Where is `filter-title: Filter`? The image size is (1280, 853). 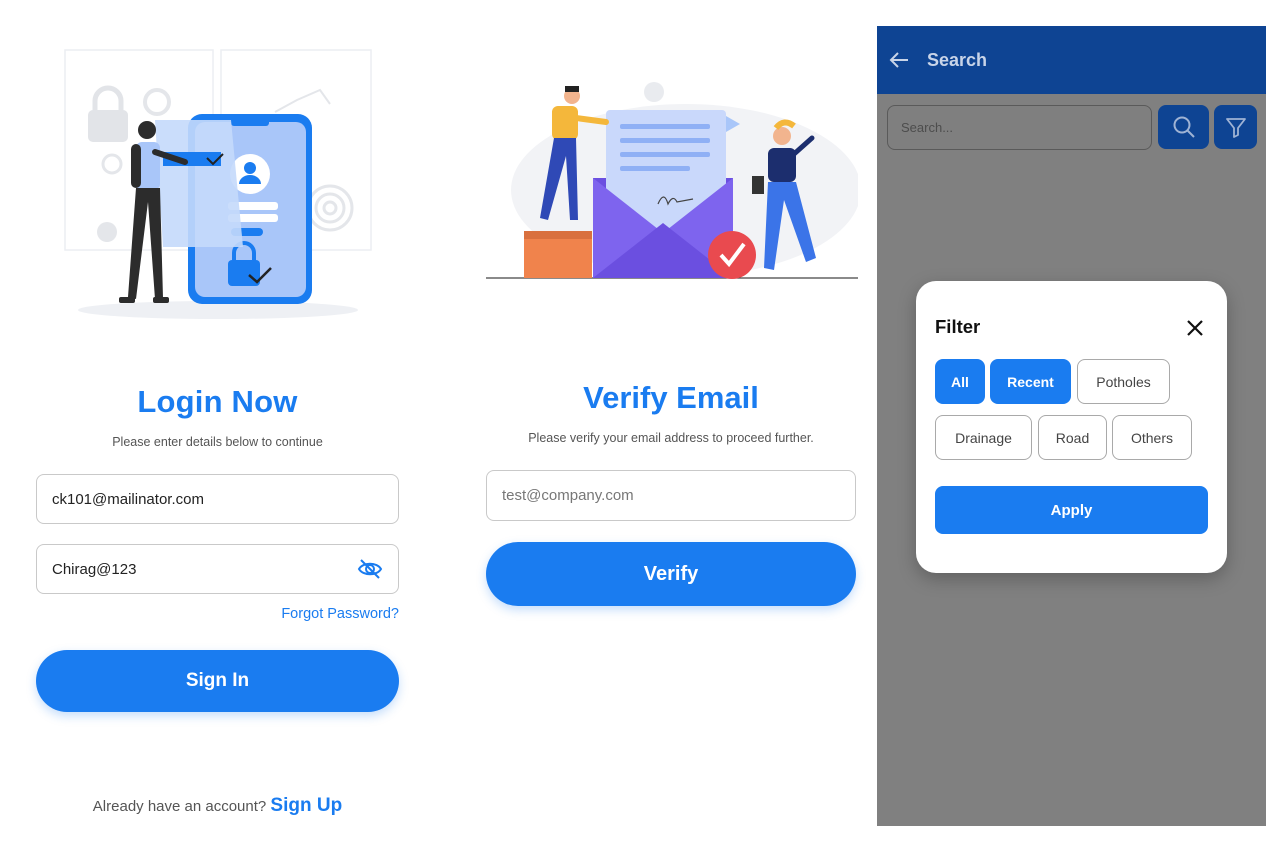 filter-title: Filter is located at coordinates (958, 326).